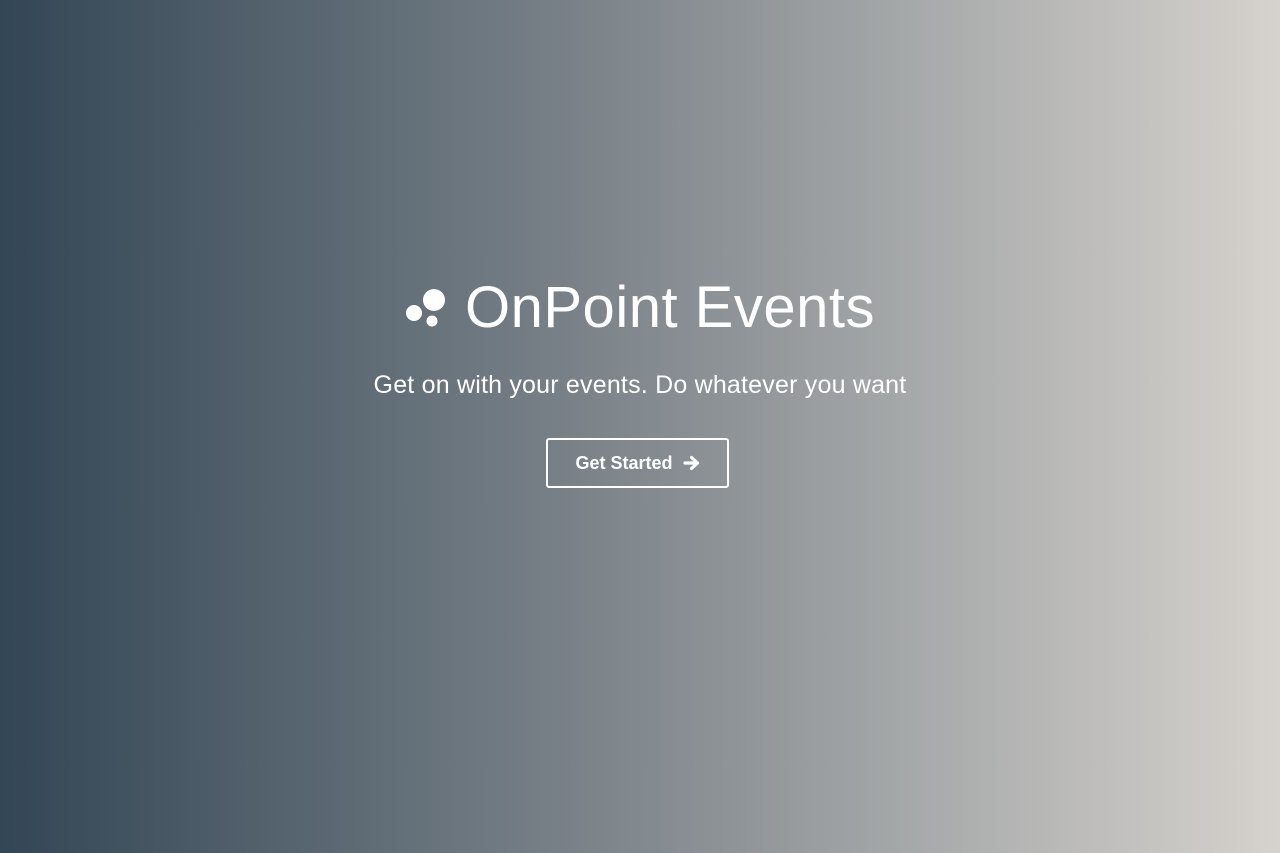 Image resolution: width=1280 pixels, height=853 pixels. Describe the element at coordinates (425, 308) in the screenshot. I see `bubbles-icon` at that location.